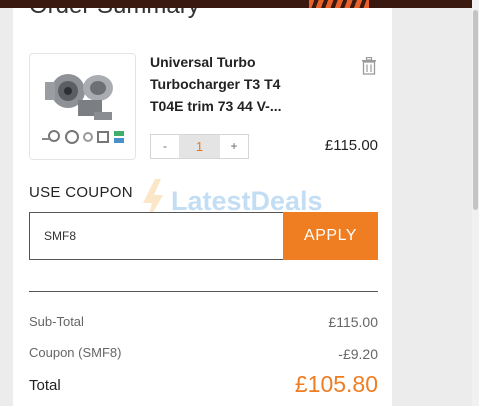  What do you see at coordinates (203, 62) in the screenshot?
I see `product-name-line: Universal Turbo` at bounding box center [203, 62].